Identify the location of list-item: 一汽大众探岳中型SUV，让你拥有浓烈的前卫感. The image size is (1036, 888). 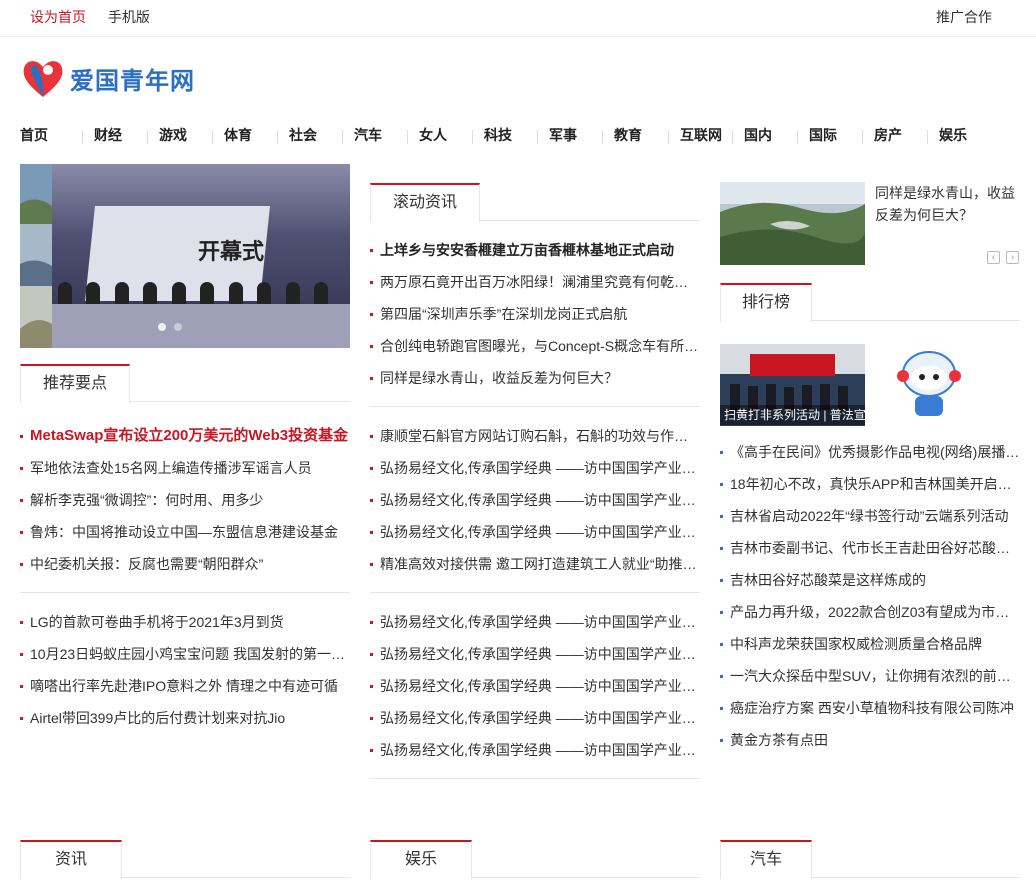
(870, 676).